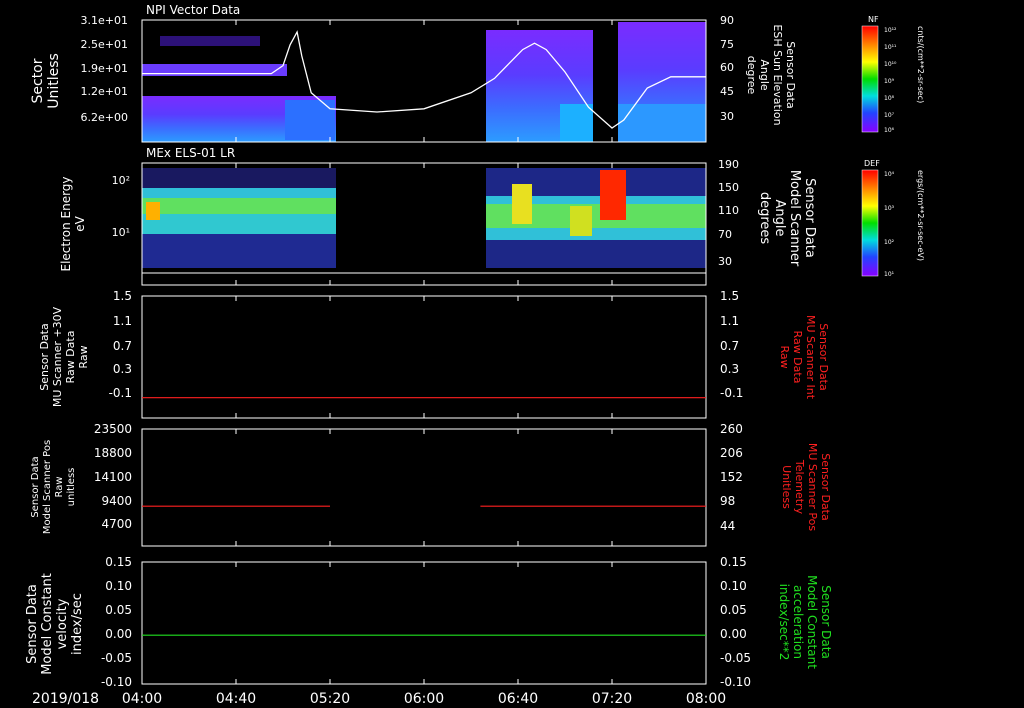 The width and height of the screenshot is (1024, 708). I want to click on p2-rytick: 30, so click(725, 261).